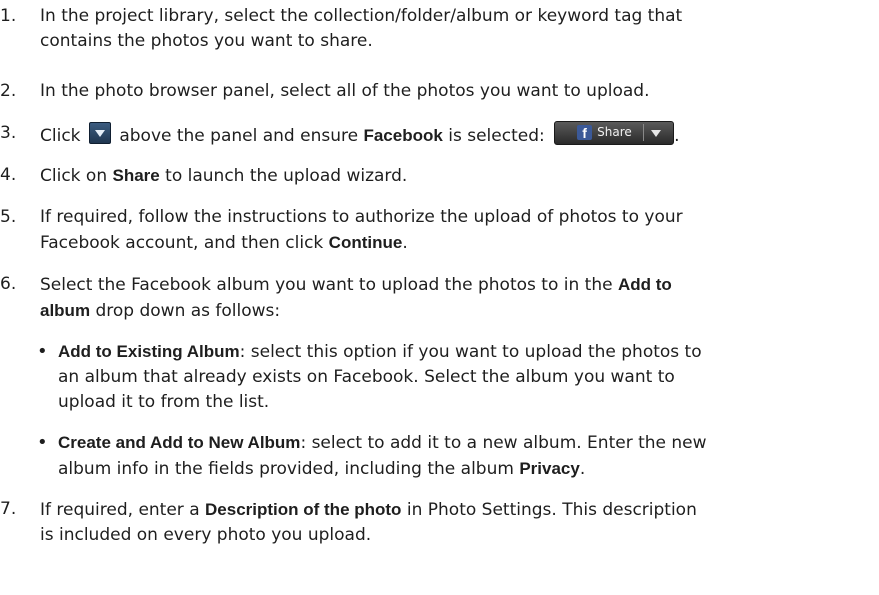  What do you see at coordinates (8, 91) in the screenshot?
I see `step-number: 2.` at bounding box center [8, 91].